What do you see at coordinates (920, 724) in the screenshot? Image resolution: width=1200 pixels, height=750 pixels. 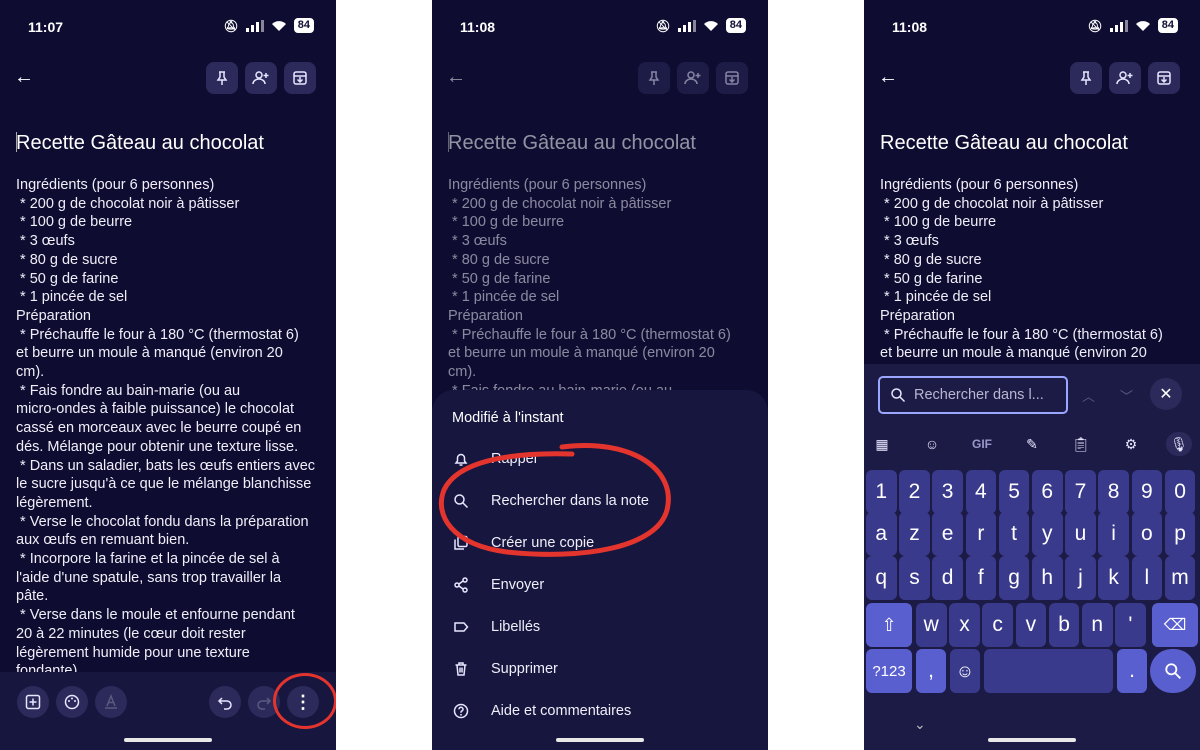 I see `keyboard-hide-icon: ⌄` at bounding box center [920, 724].